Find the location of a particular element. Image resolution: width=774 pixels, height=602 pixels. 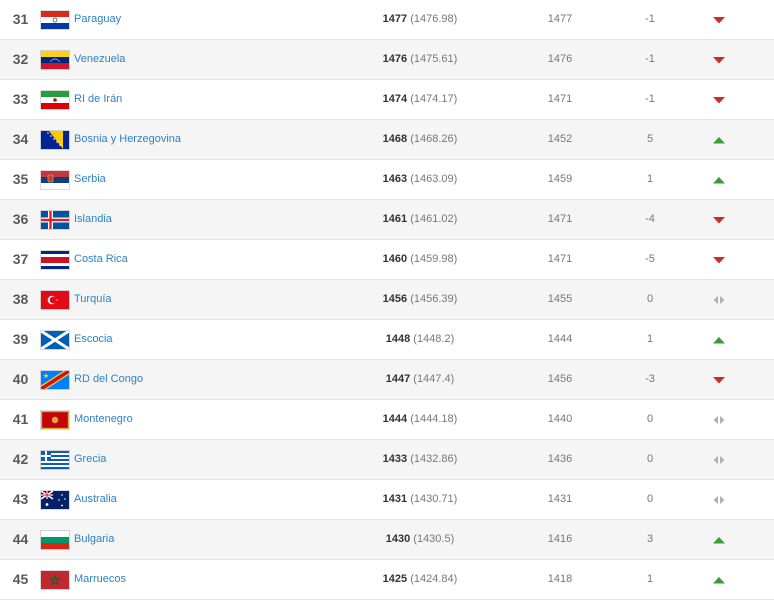

team-name-link: Montenegro is located at coordinates (103, 419).